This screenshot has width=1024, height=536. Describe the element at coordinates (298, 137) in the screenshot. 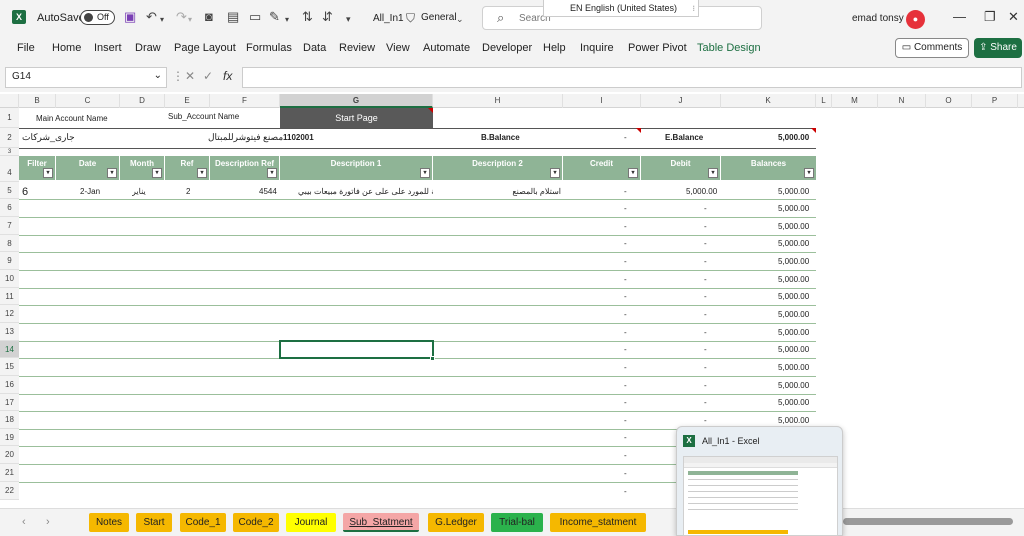

I see `account-code: 1102001` at that location.